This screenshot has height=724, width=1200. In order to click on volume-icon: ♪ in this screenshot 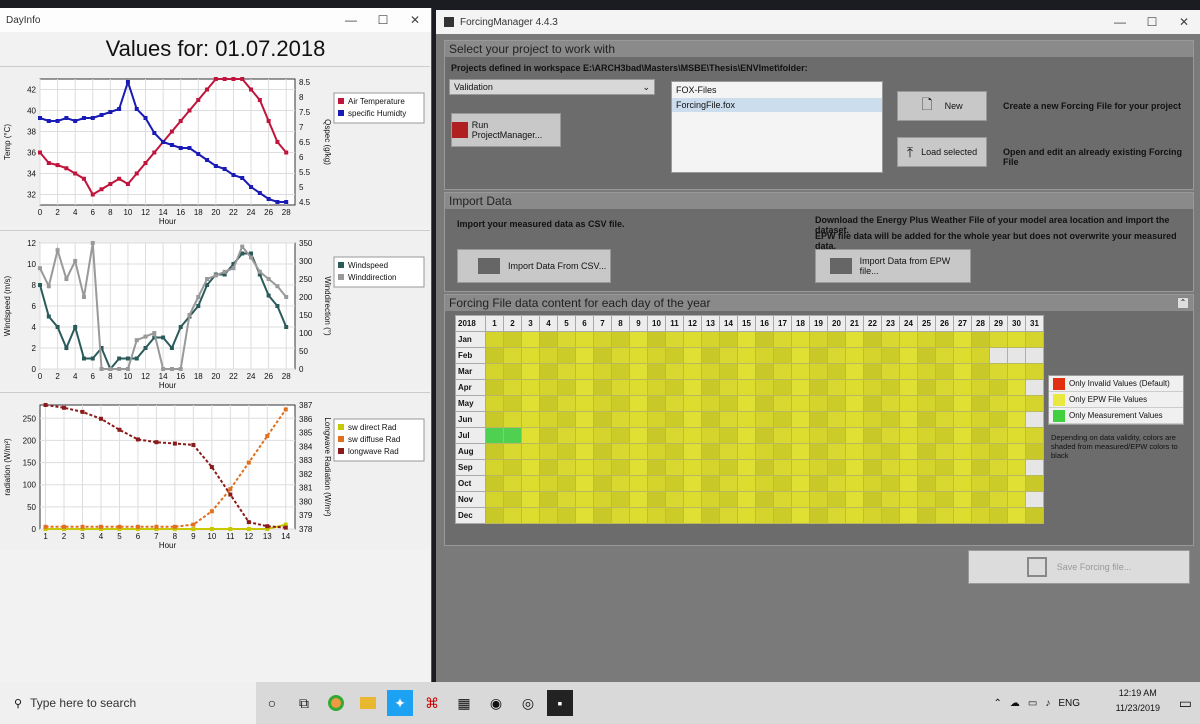, I will do `click(1047, 703)`.